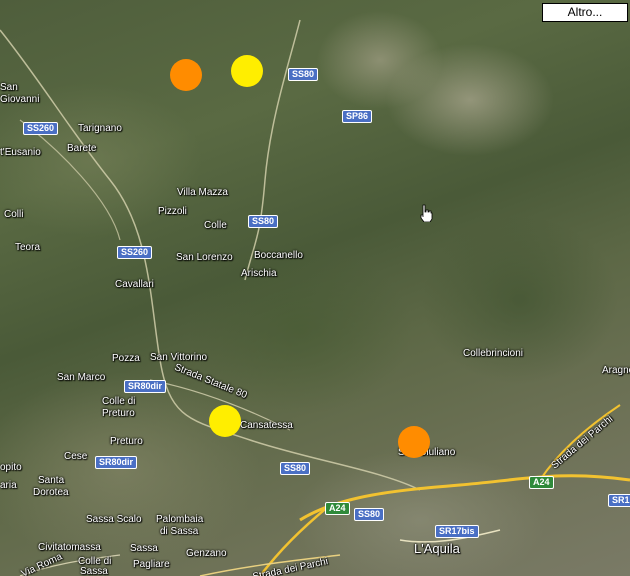 This screenshot has width=630, height=576. What do you see at coordinates (134, 284) in the screenshot?
I see `place-label: Cavallari` at bounding box center [134, 284].